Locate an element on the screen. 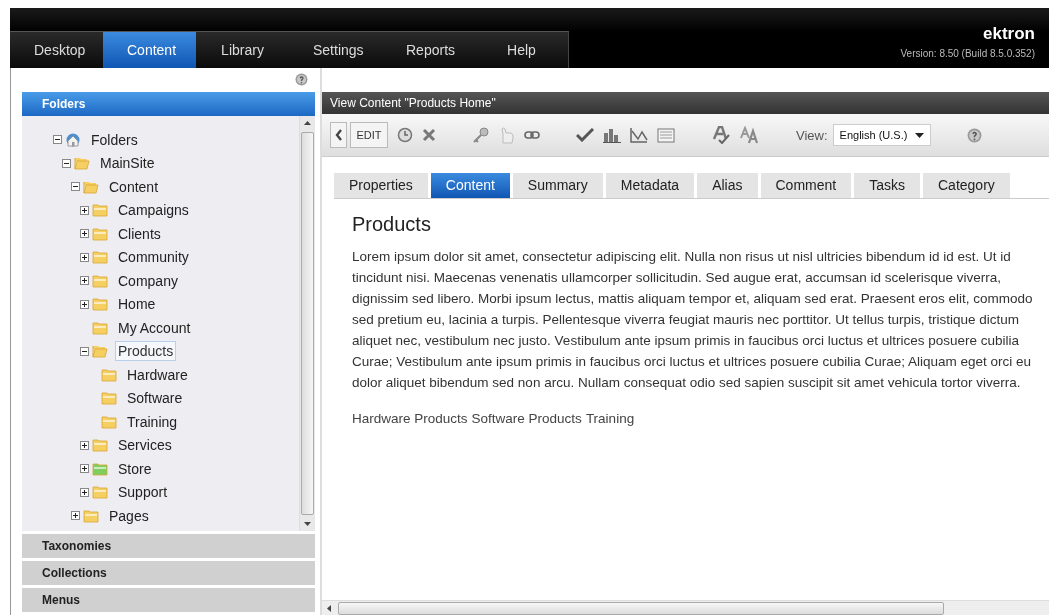 The width and height of the screenshot is (1049, 615). nav-tab: Desktop is located at coordinates (56, 50).